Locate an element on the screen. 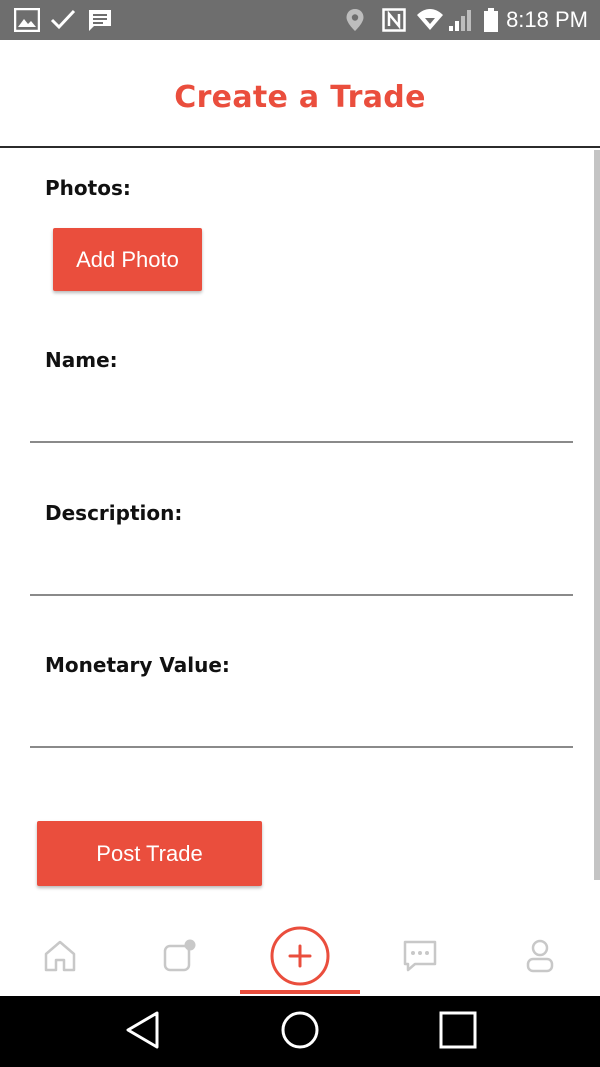 This screenshot has width=600, height=1067. description-input-underline is located at coordinates (301, 595).